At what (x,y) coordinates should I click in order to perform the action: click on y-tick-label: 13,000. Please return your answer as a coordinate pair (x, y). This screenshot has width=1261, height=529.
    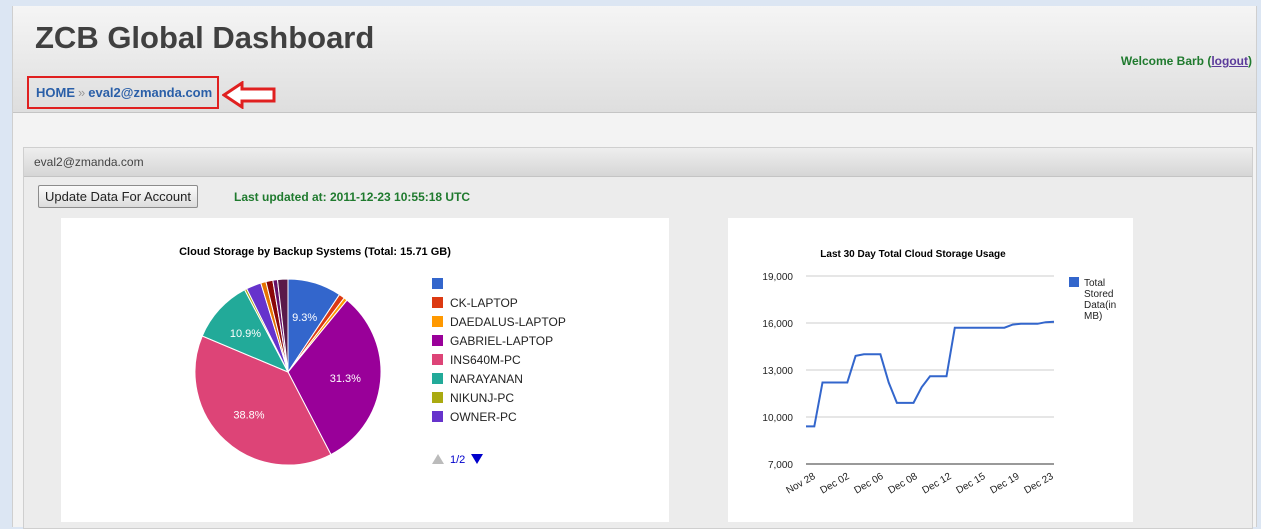
    Looking at the image, I should click on (777, 371).